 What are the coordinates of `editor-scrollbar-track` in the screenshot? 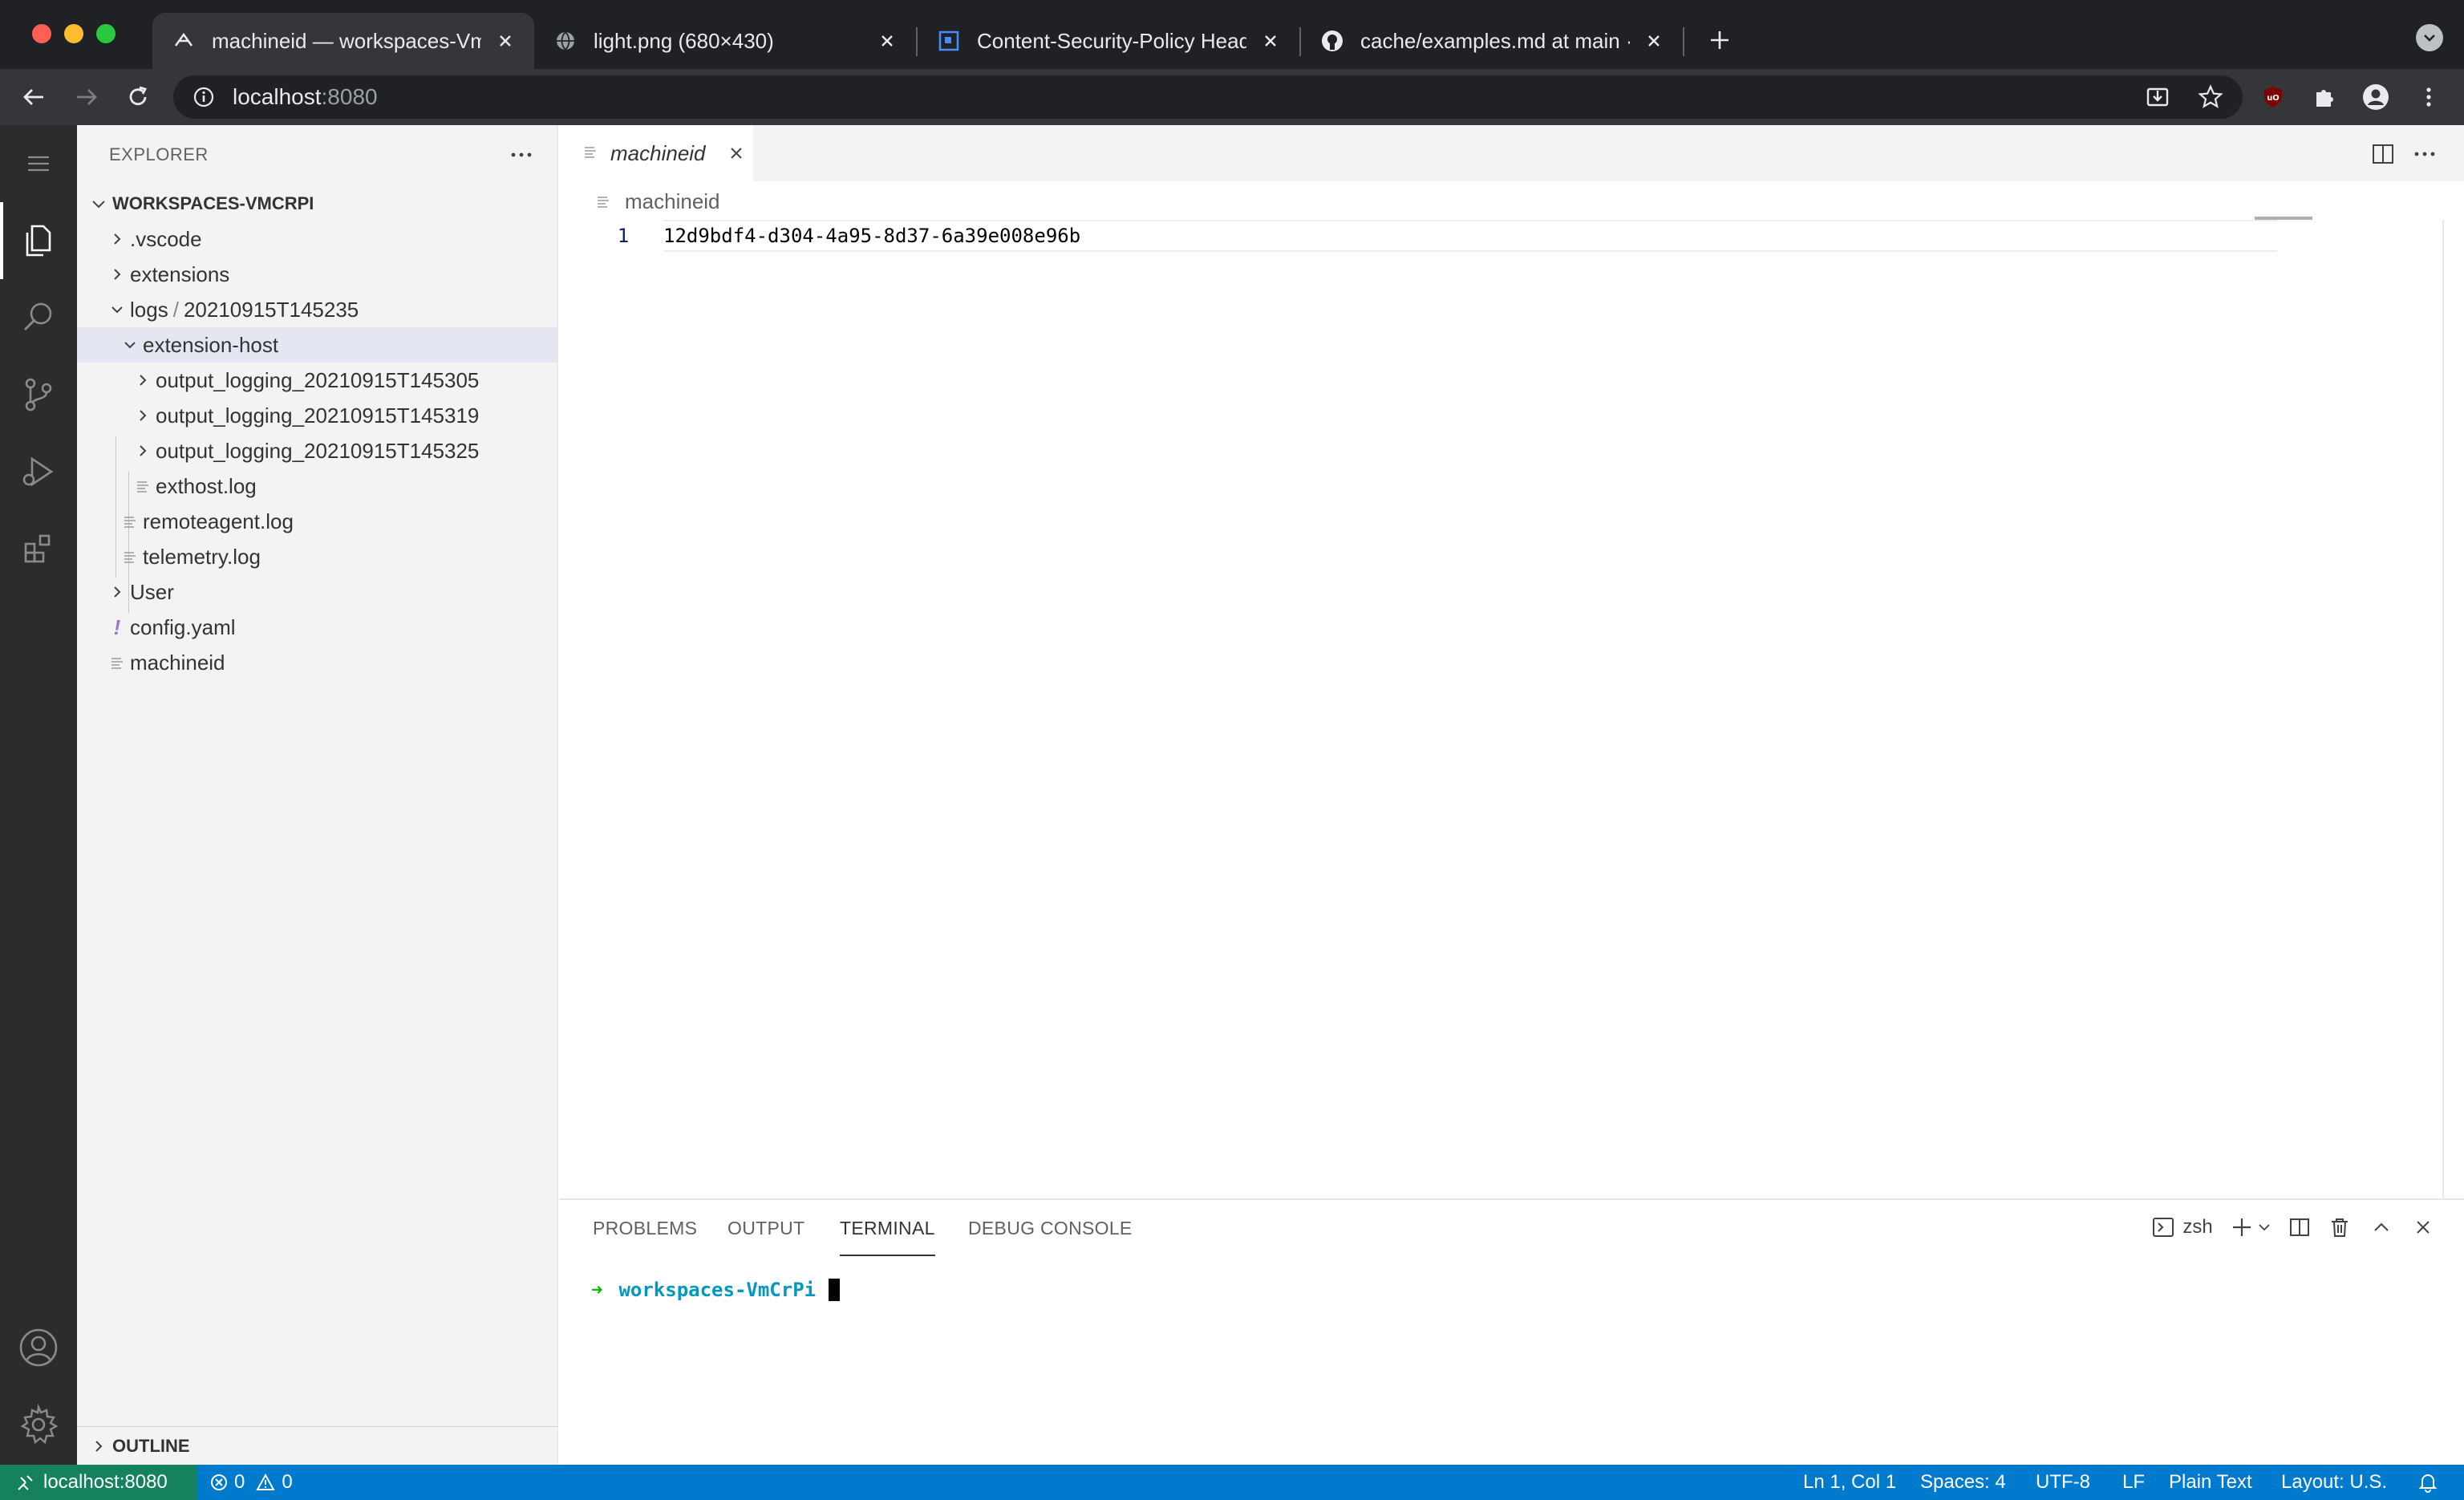 It's located at (2443, 771).